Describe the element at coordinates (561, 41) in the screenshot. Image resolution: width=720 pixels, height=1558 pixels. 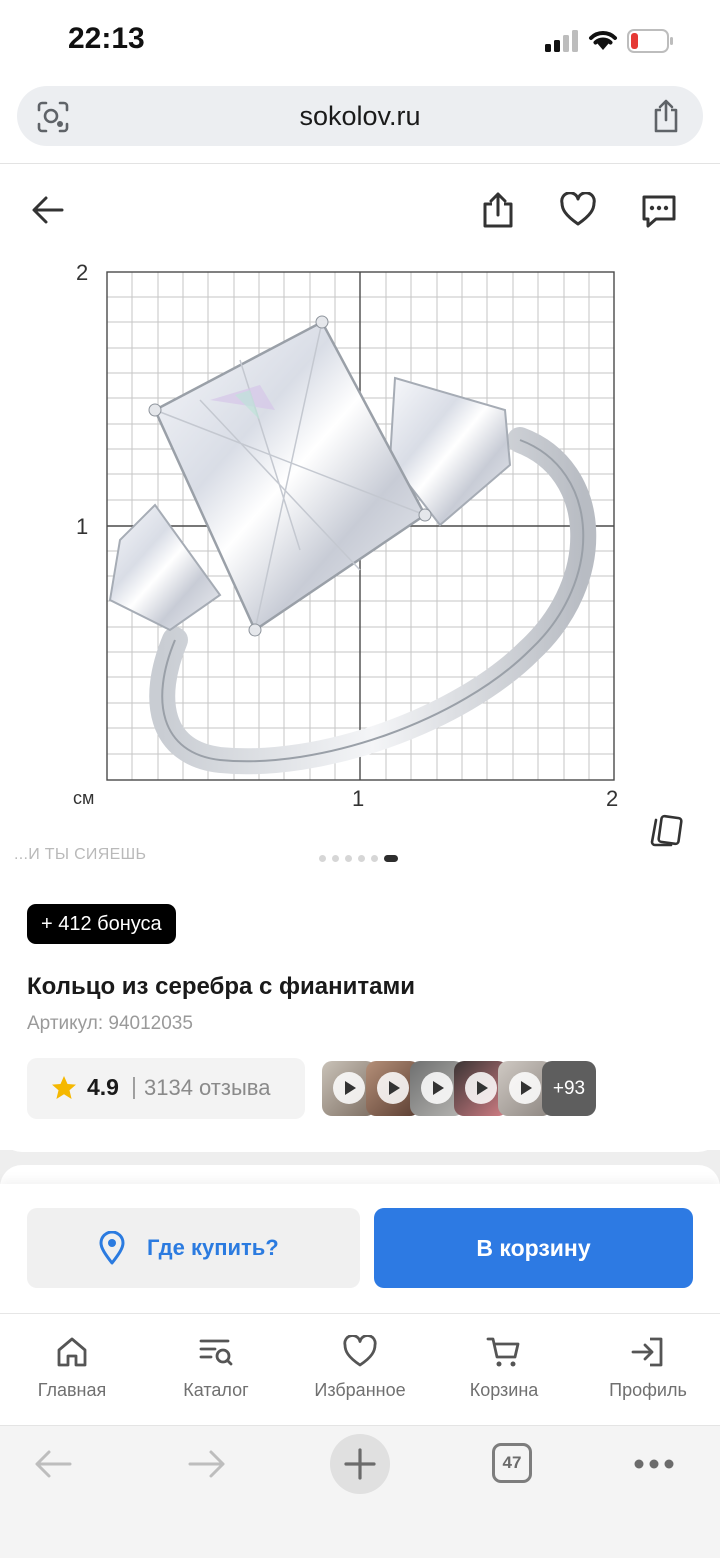
I see `signal-icon` at that location.